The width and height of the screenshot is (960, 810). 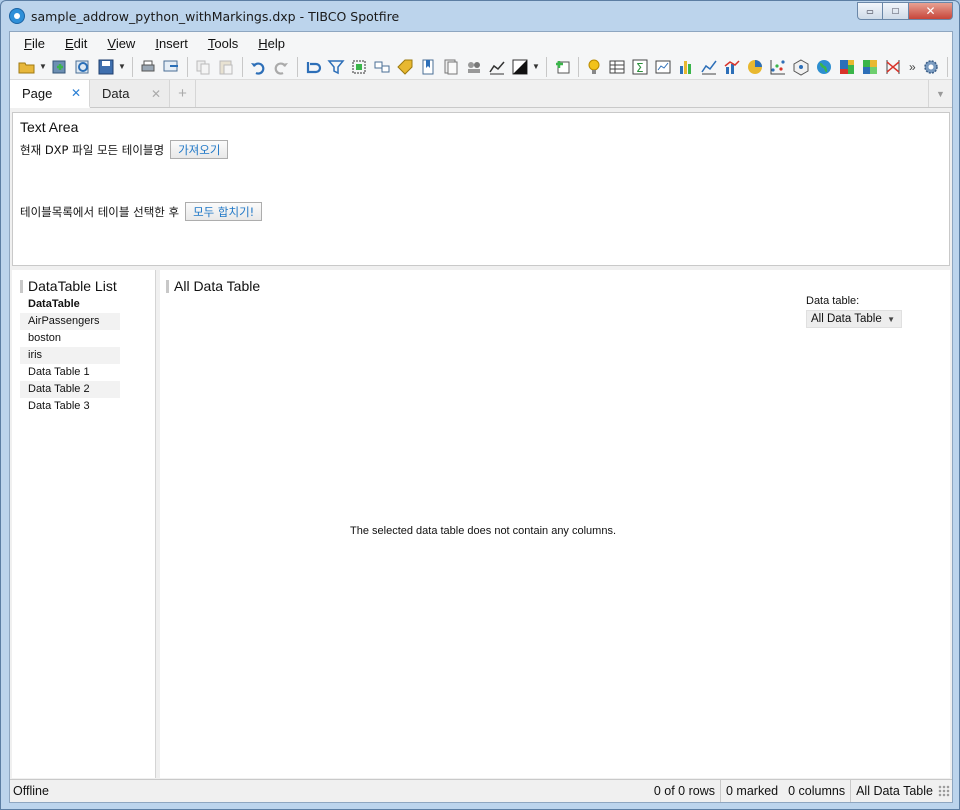 What do you see at coordinates (37, 93) in the screenshot?
I see `tab-label: Page` at bounding box center [37, 93].